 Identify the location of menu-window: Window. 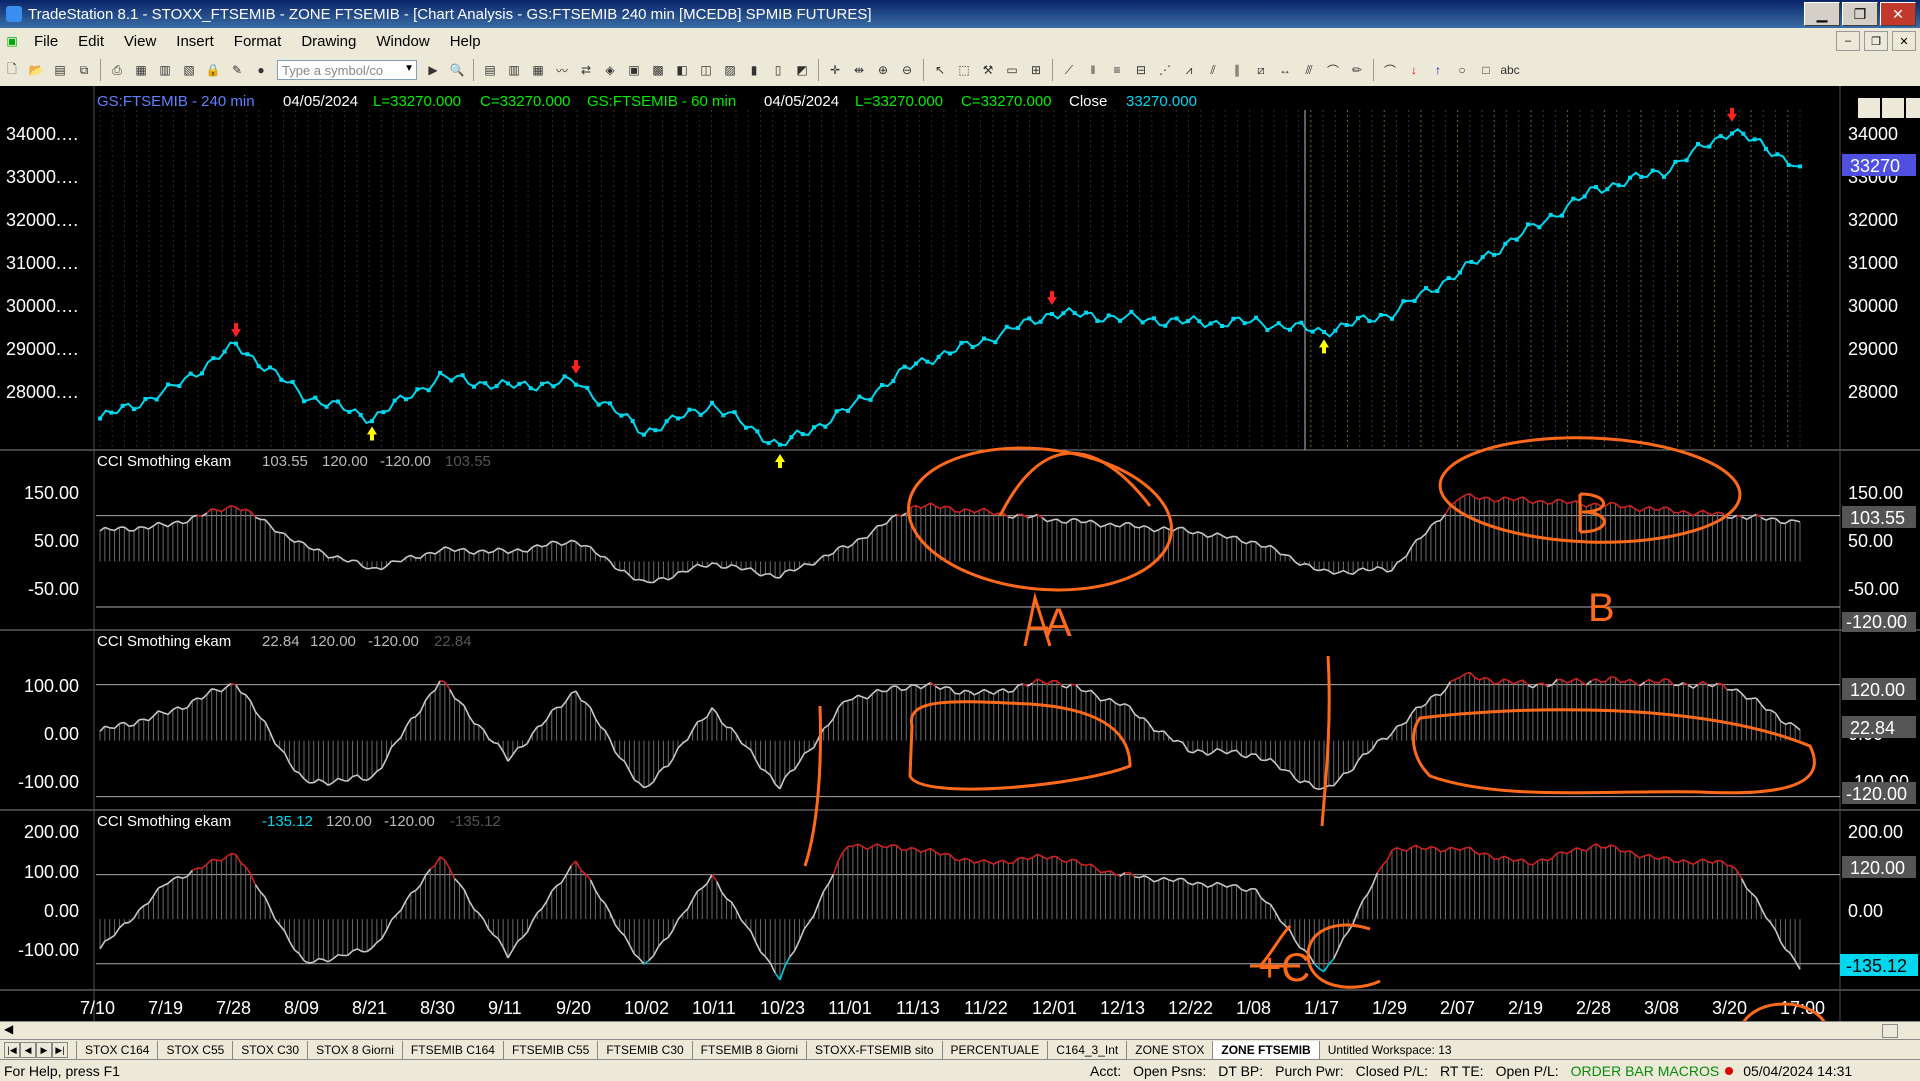
(402, 41).